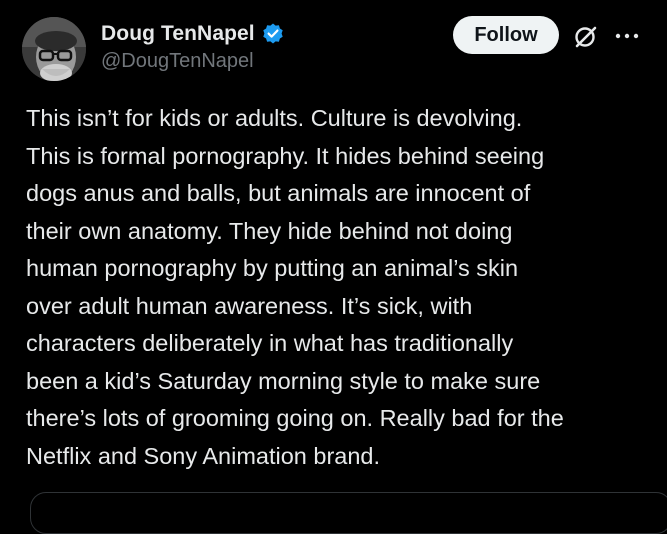 The width and height of the screenshot is (667, 534). I want to click on author-name-row: Doug TenNapel, so click(193, 34).